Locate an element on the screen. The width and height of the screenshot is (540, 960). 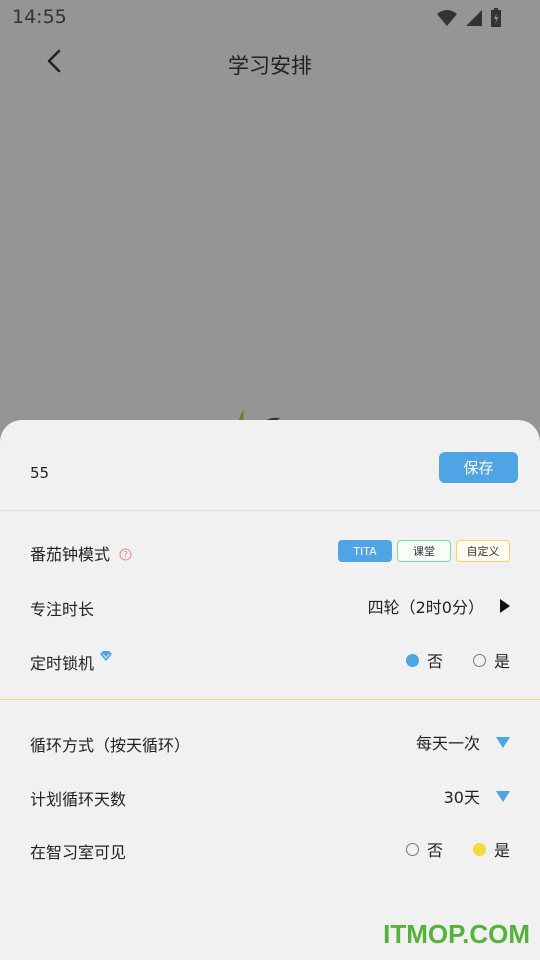
mode-option-tita: TITA is located at coordinates (365, 551).